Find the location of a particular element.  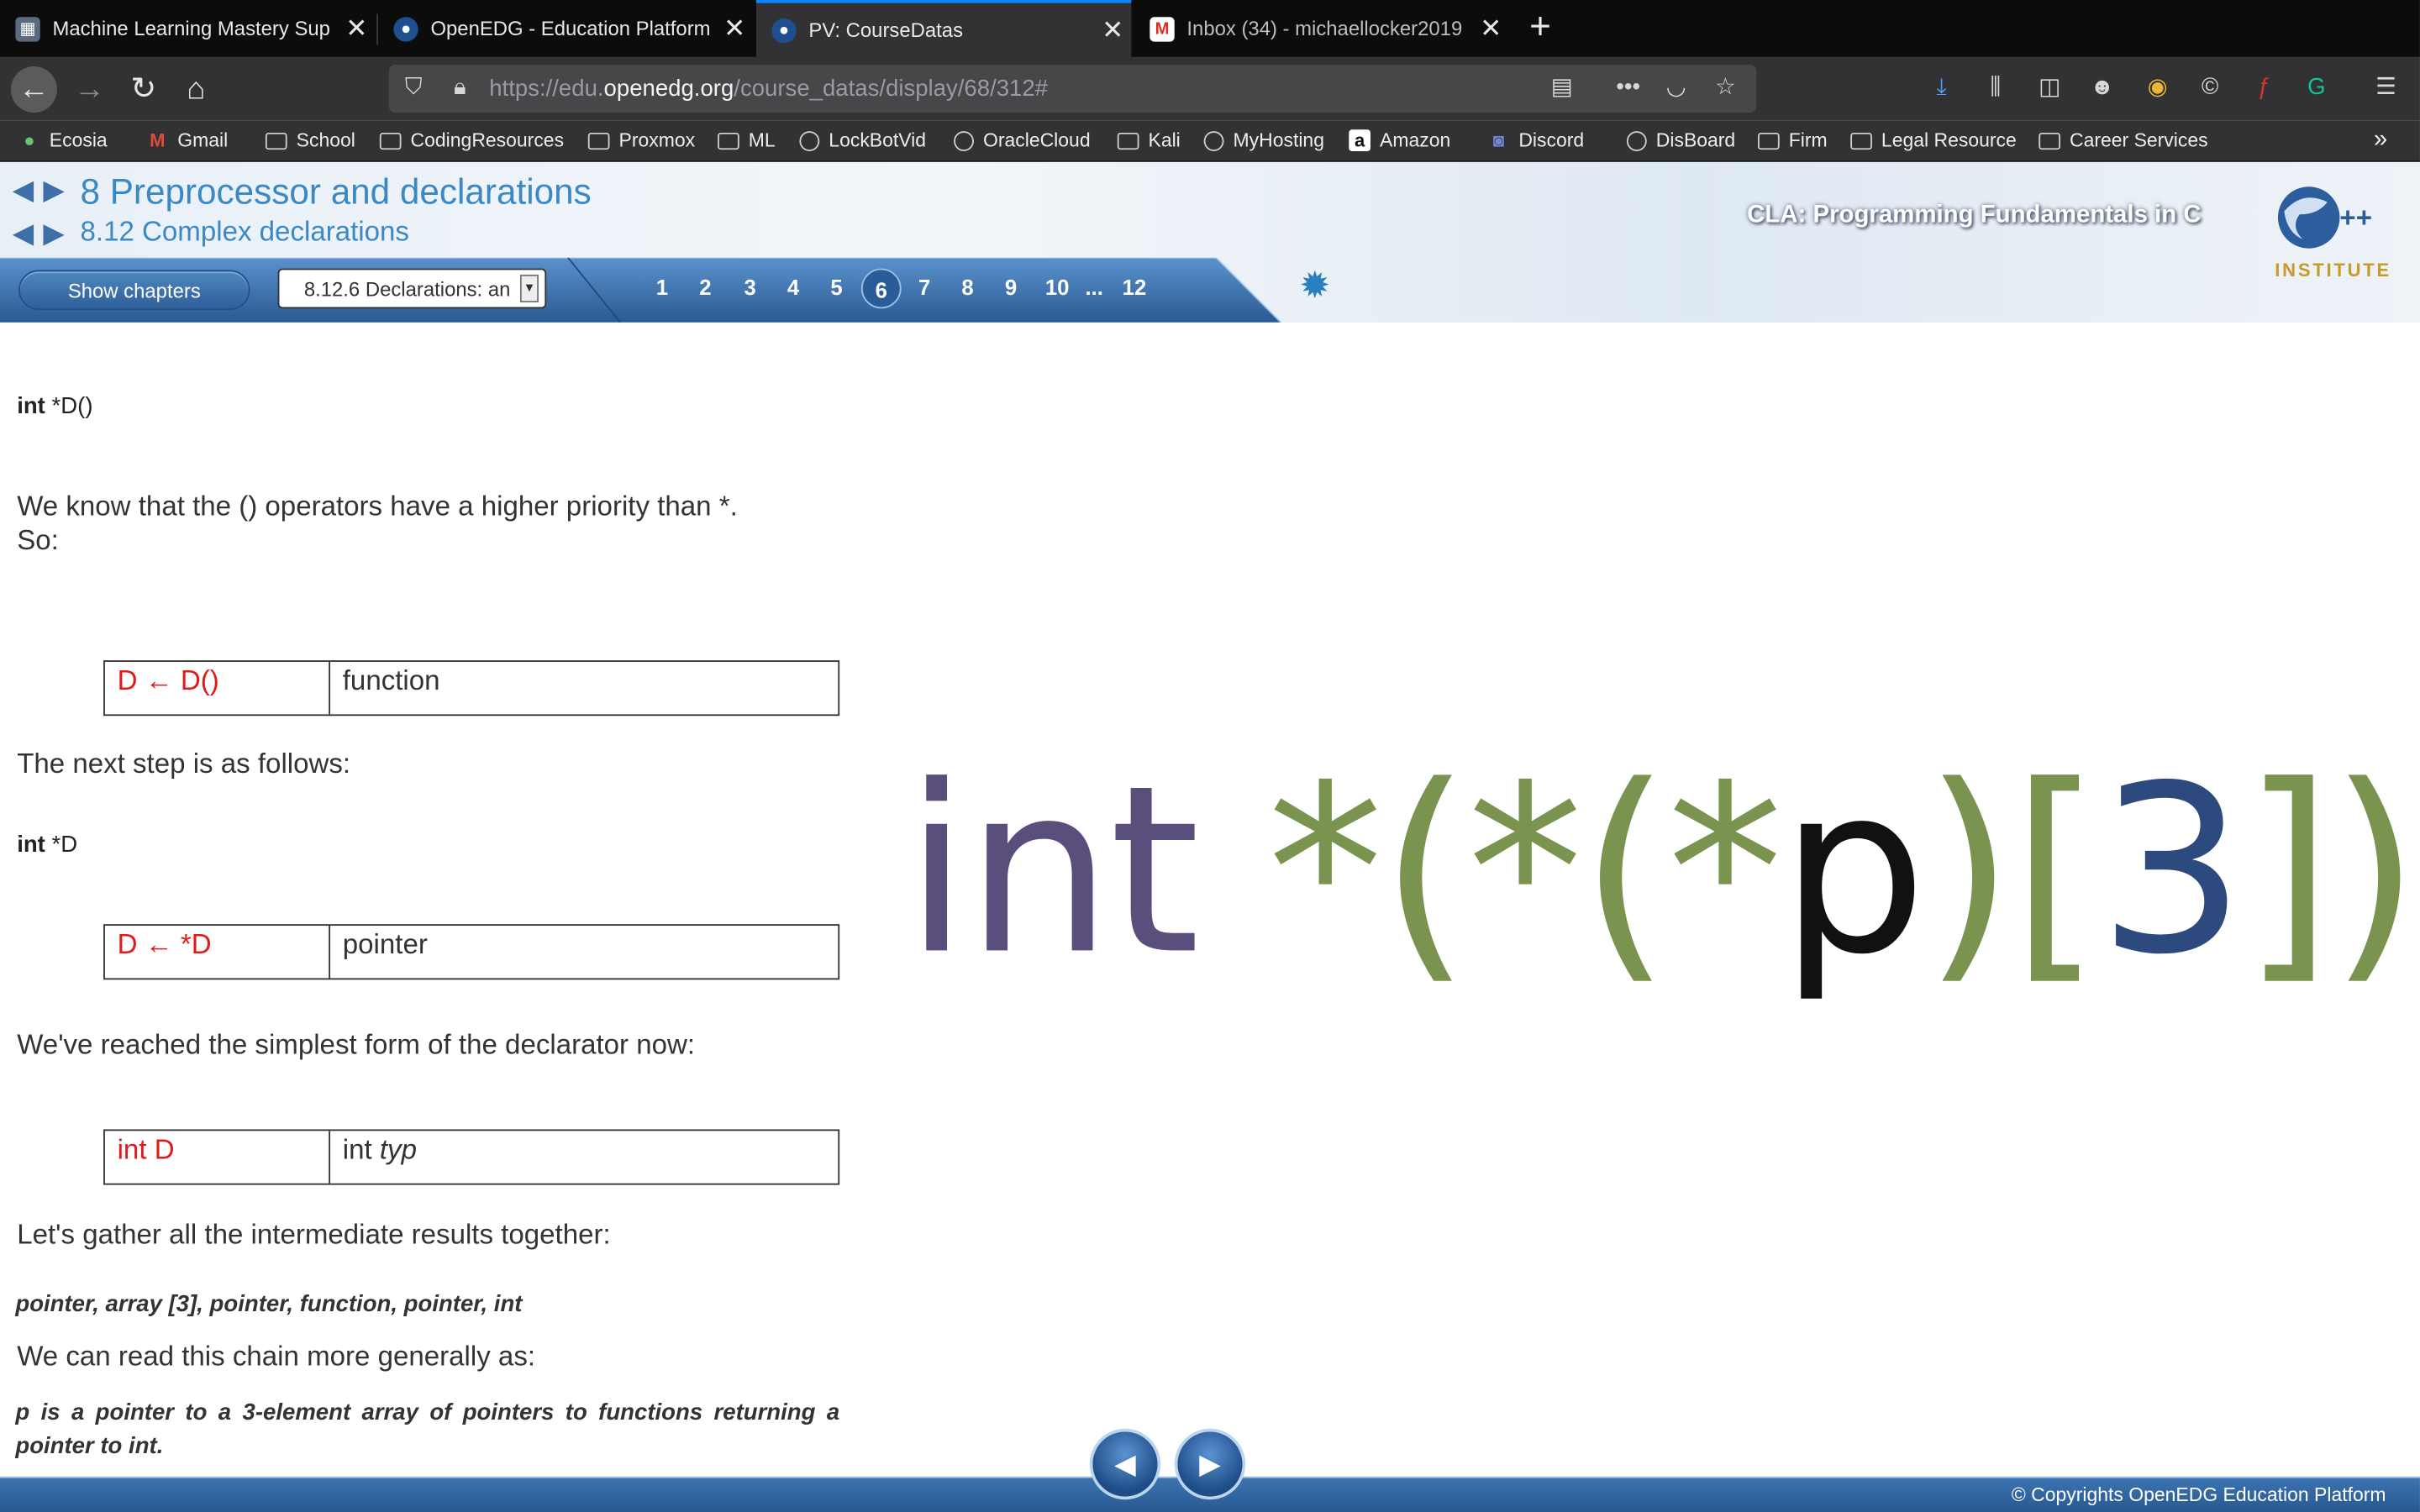

mlm-favicon-icon: ▦ is located at coordinates (27, 28).